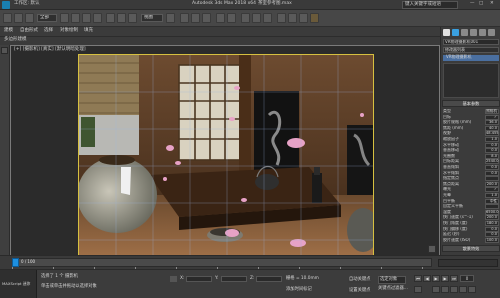  What do you see at coordinates (418, 278) in the screenshot?
I see `go-to-start-icon: ⏮` at bounding box center [418, 278].